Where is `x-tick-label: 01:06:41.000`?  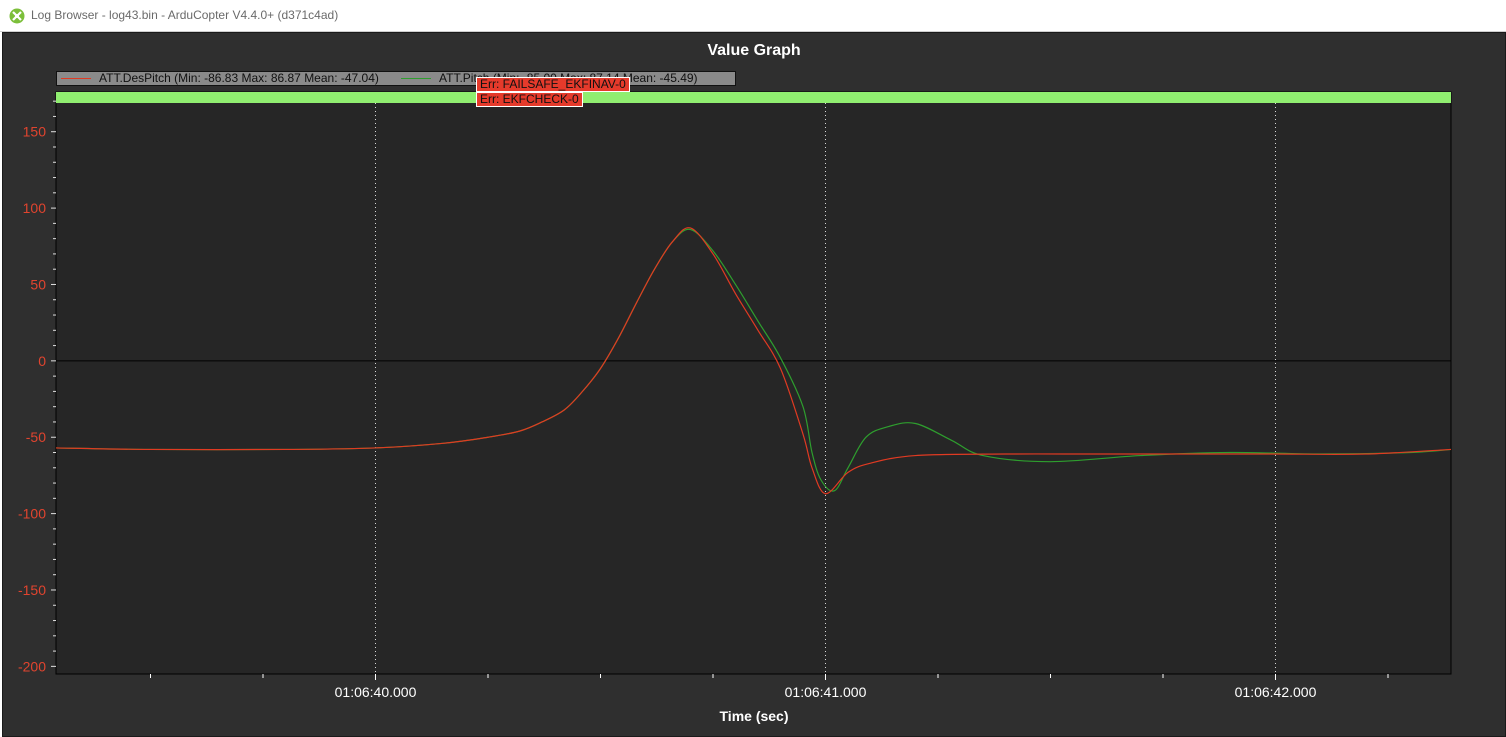 x-tick-label: 01:06:41.000 is located at coordinates (826, 692).